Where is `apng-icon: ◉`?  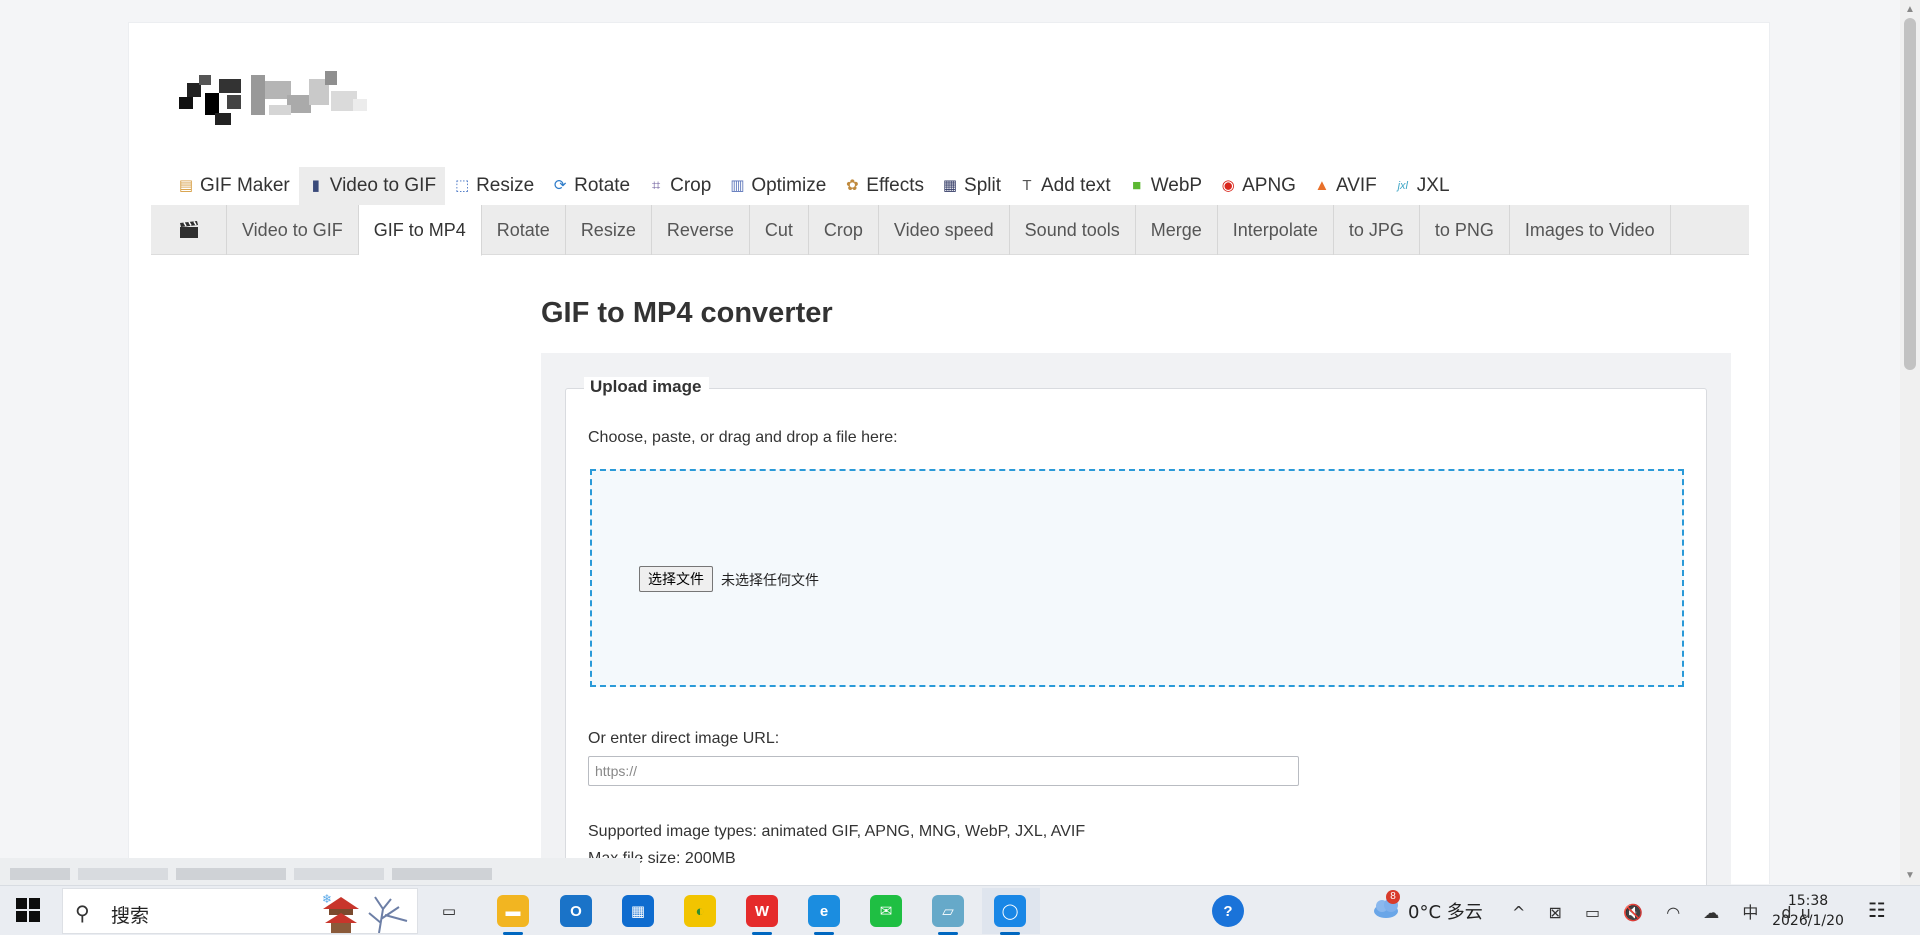 apng-icon: ◉ is located at coordinates (1228, 185).